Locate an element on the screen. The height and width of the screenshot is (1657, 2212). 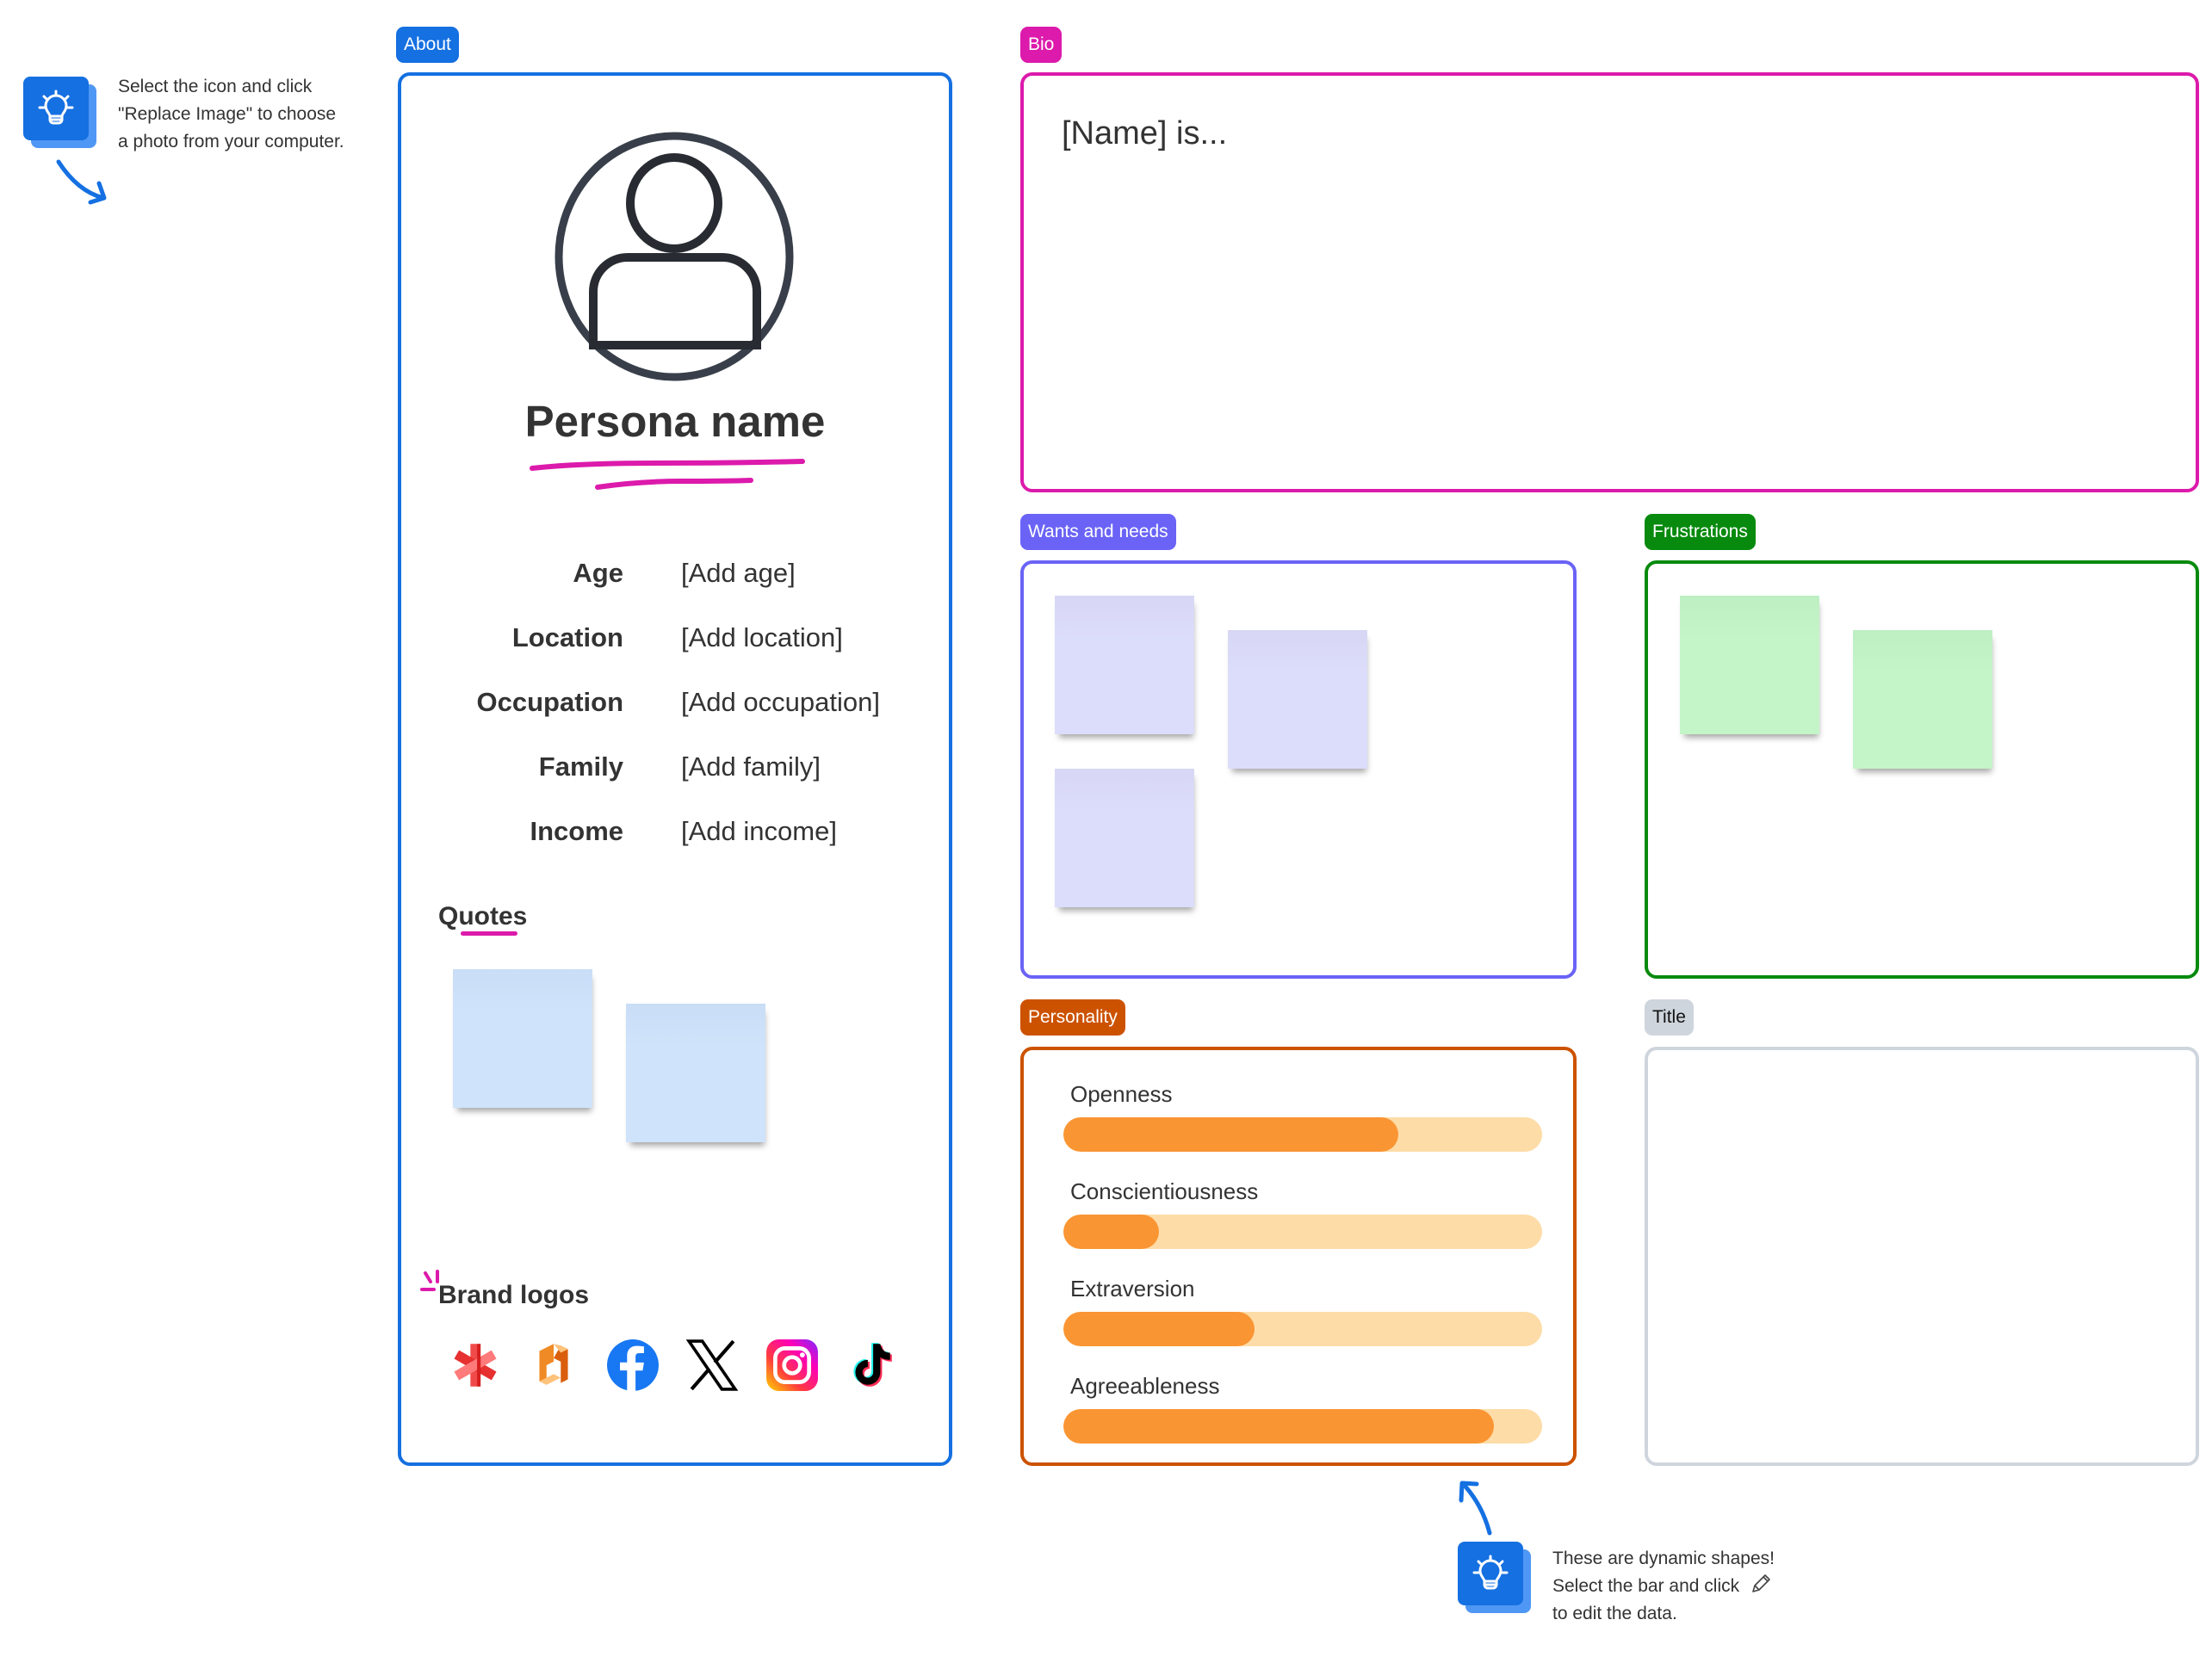
x-logo is located at coordinates (712, 1365).